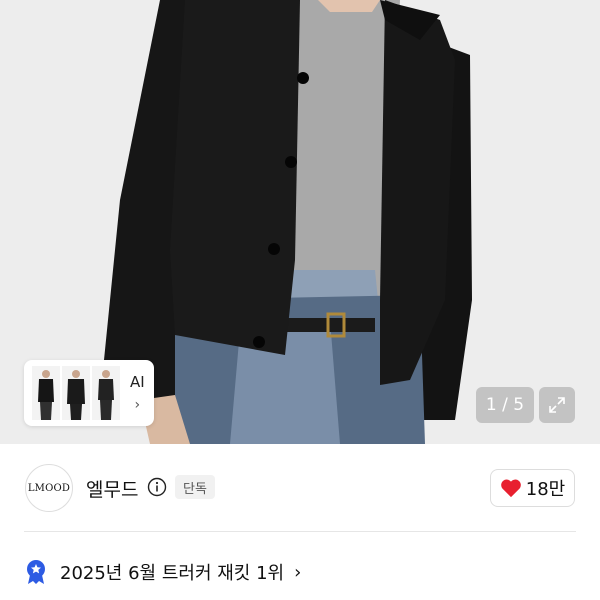  I want to click on ribbon-star-icon, so click(36, 572).